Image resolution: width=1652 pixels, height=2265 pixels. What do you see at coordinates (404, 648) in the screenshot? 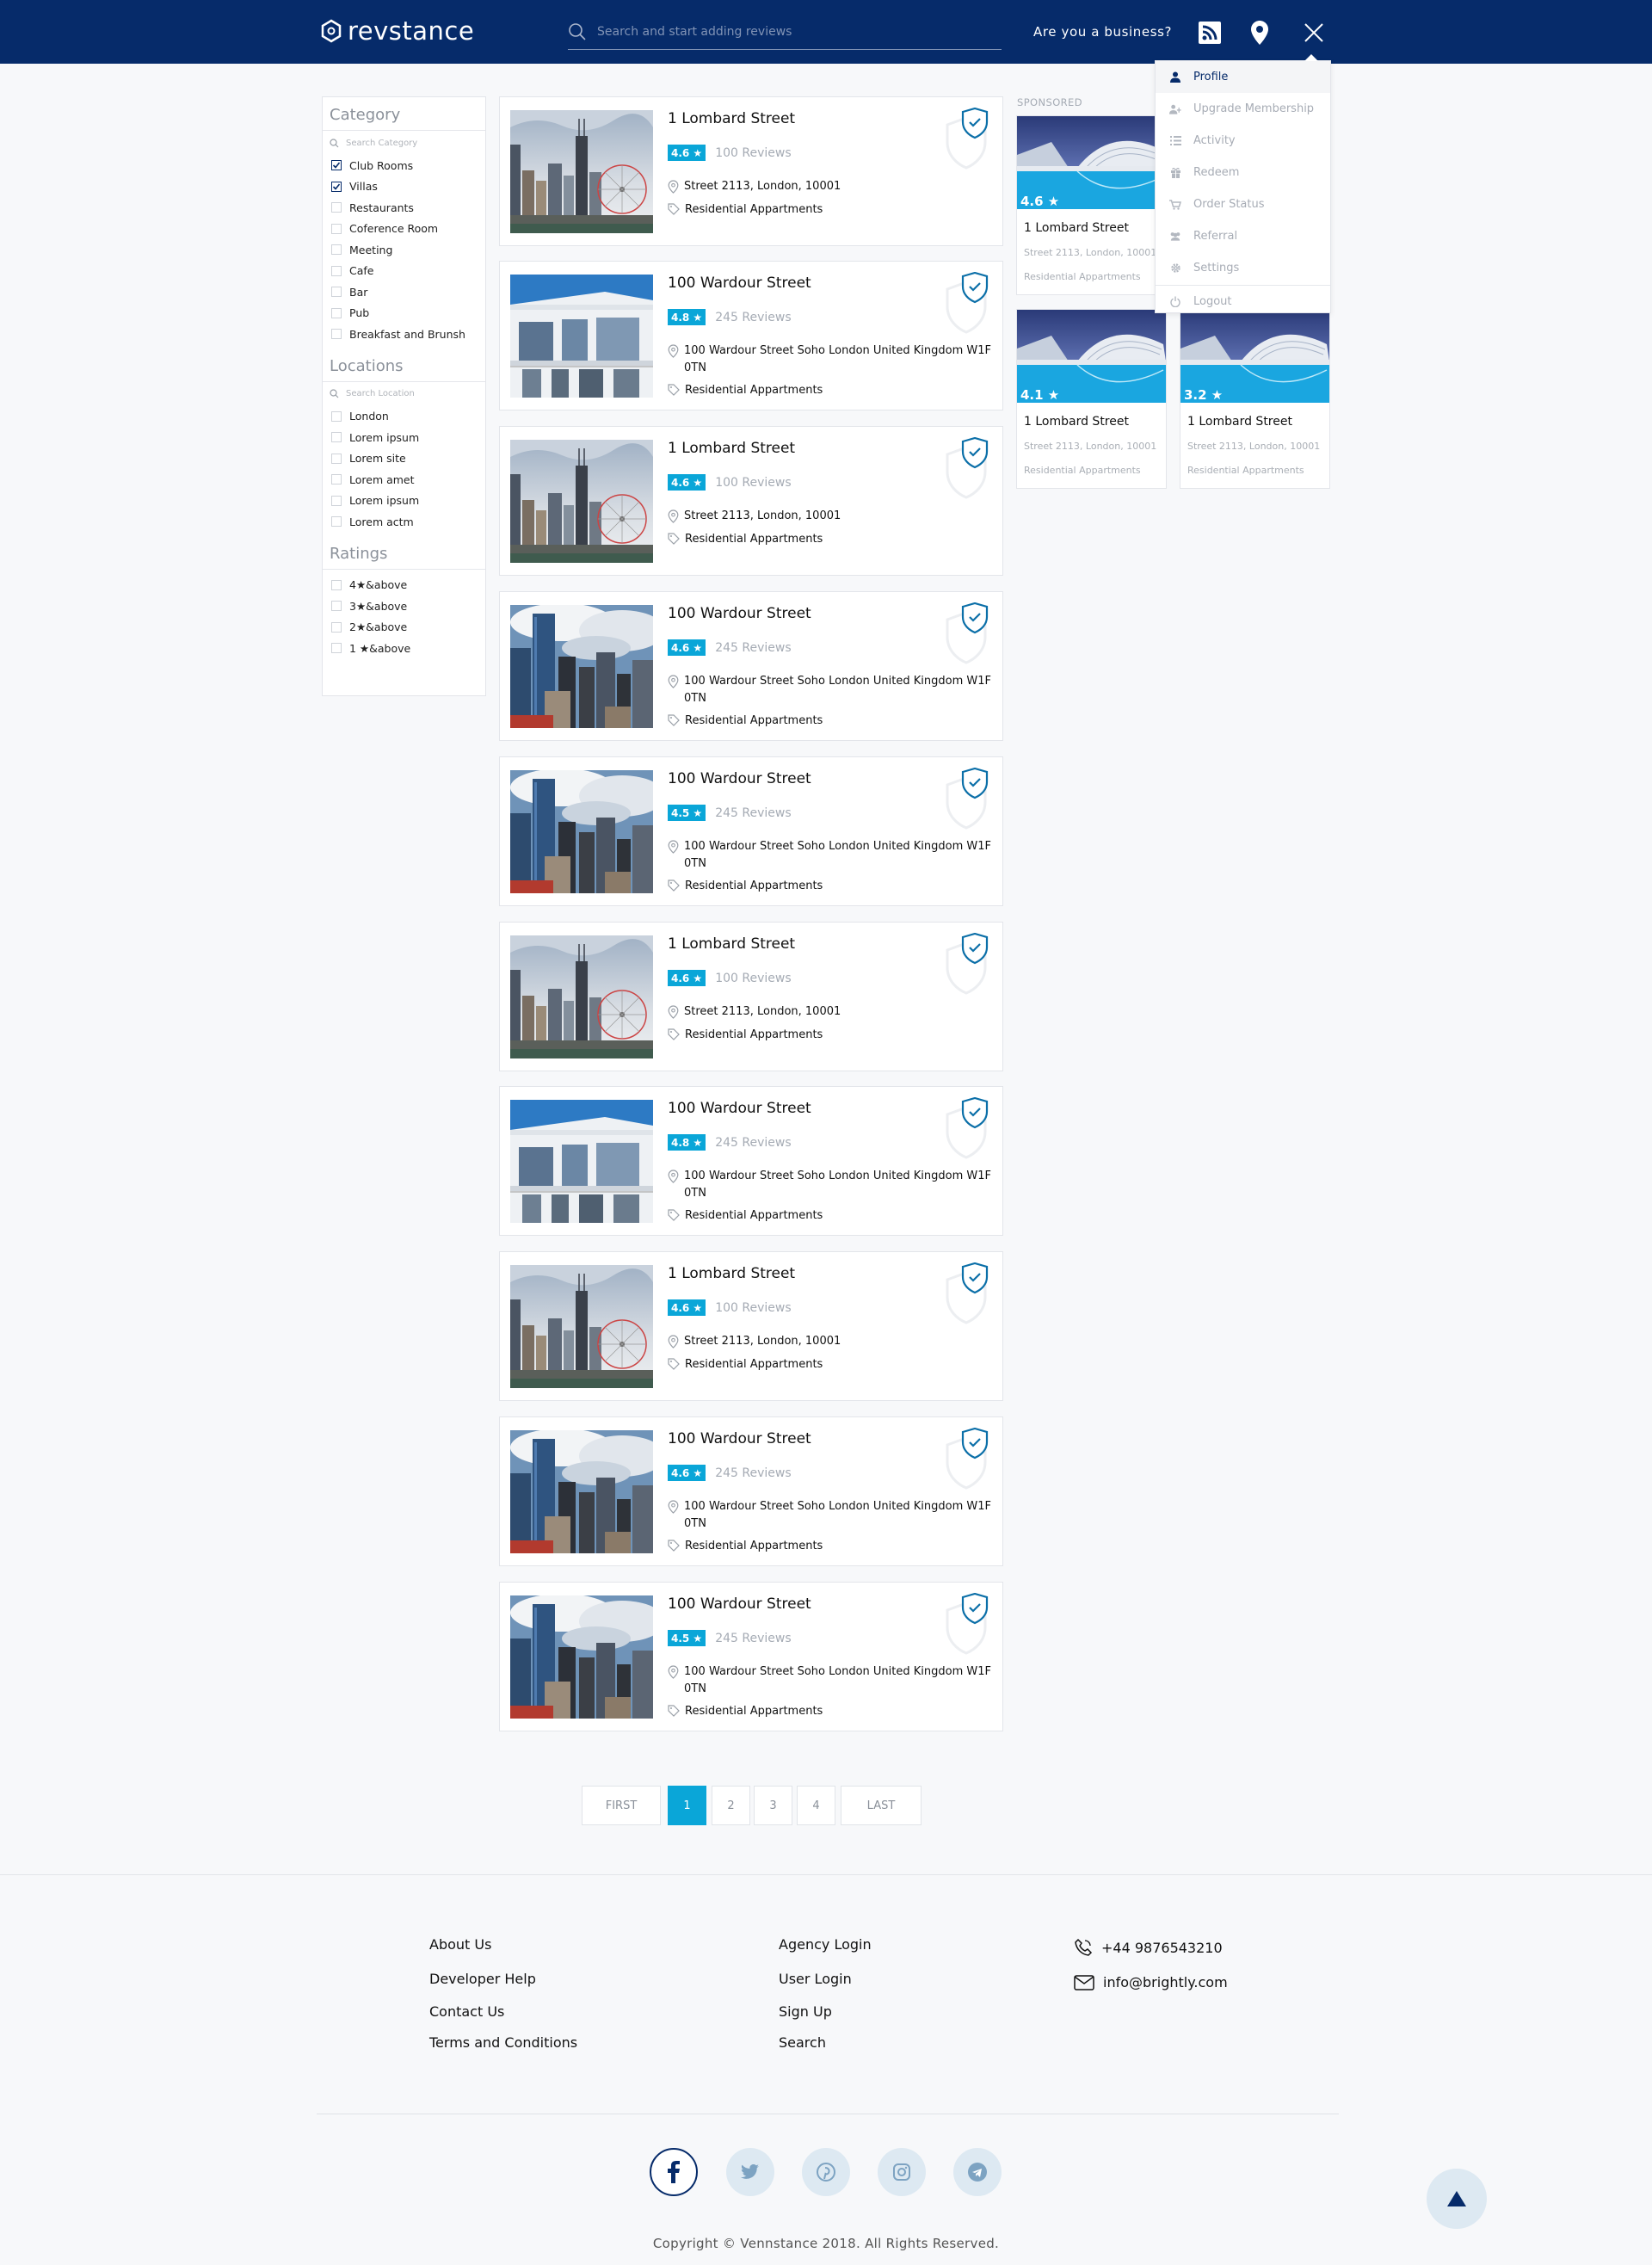
I see `rating-filter-item: 1 ★&above` at bounding box center [404, 648].